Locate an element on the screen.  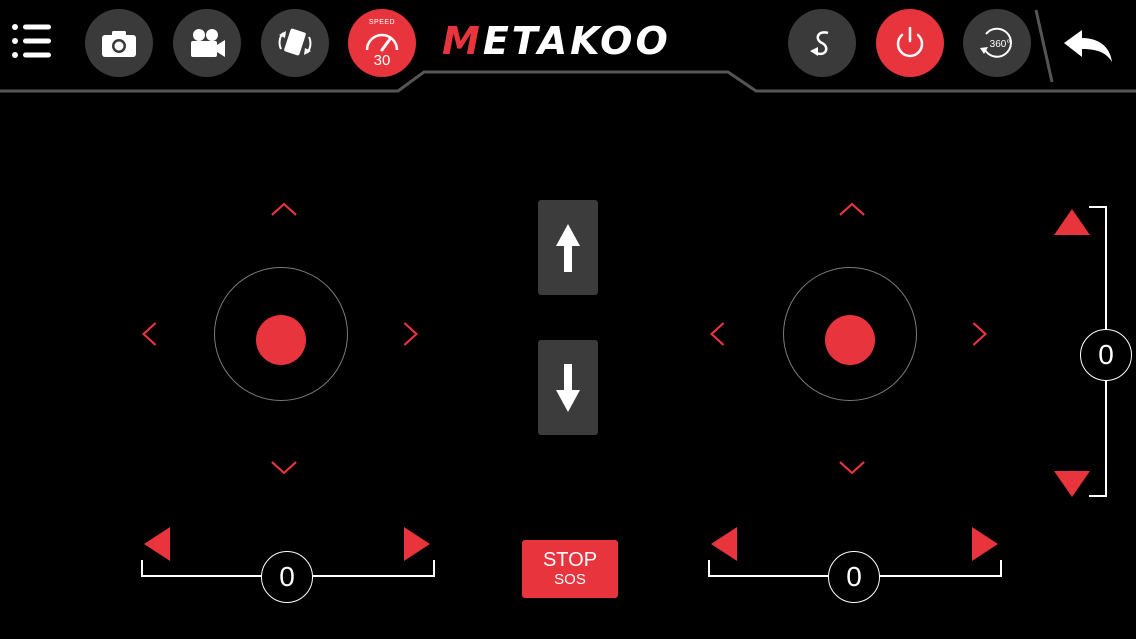
right-trim-left-button is located at coordinates (724, 546).